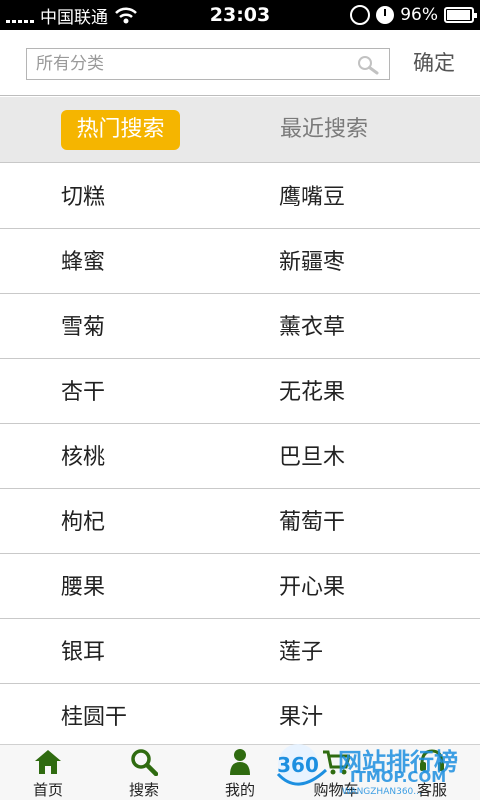 The width and height of the screenshot is (480, 800). I want to click on nav-search: 搜索, so click(144, 772).